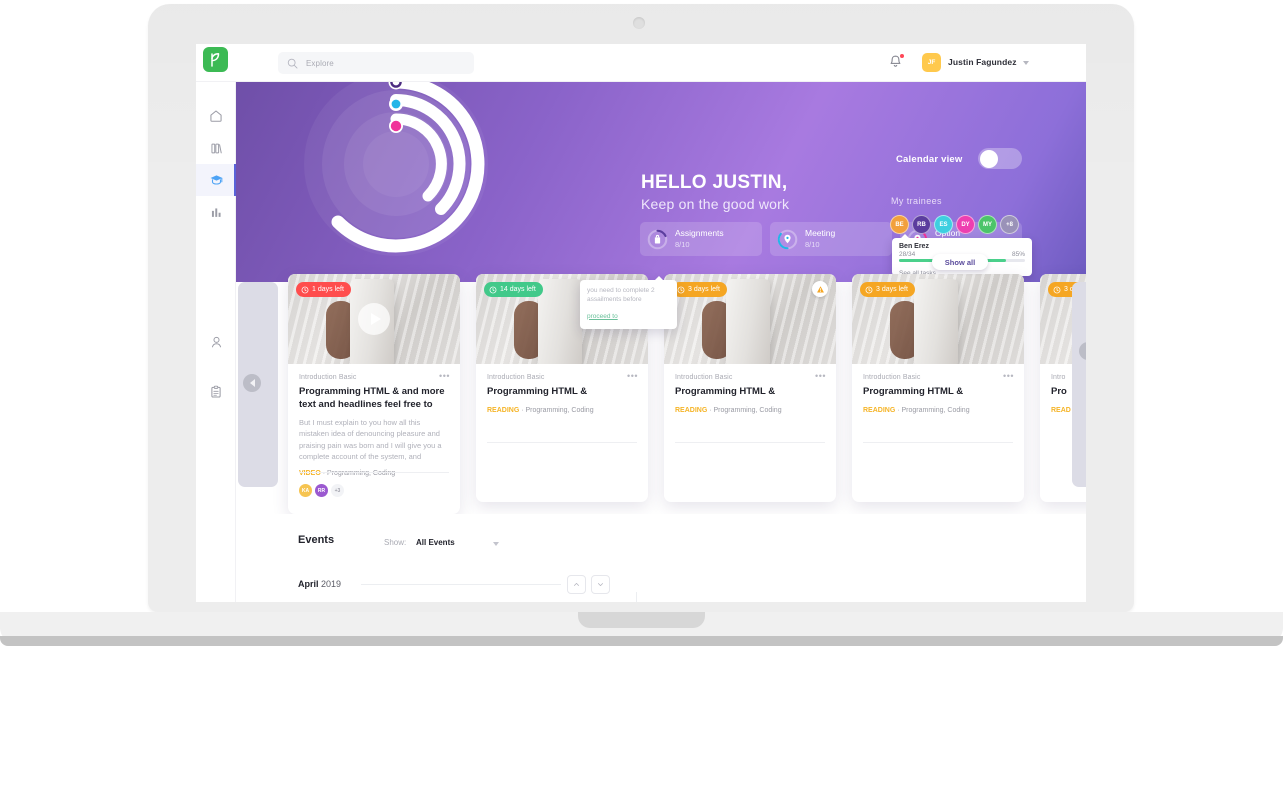  I want to click on trainee-avatar: MY, so click(987, 224).